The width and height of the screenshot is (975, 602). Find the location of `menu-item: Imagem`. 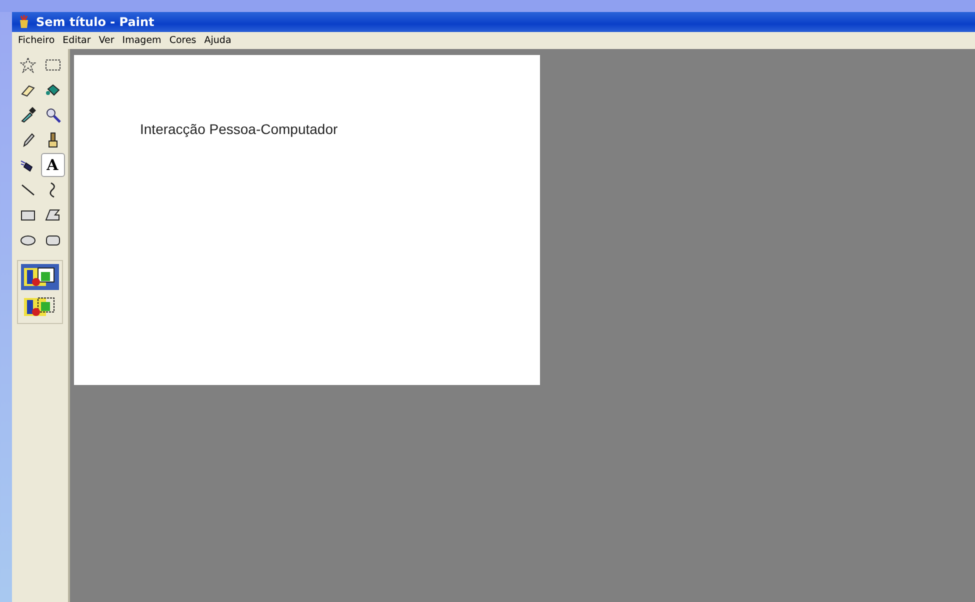

menu-item: Imagem is located at coordinates (142, 40).